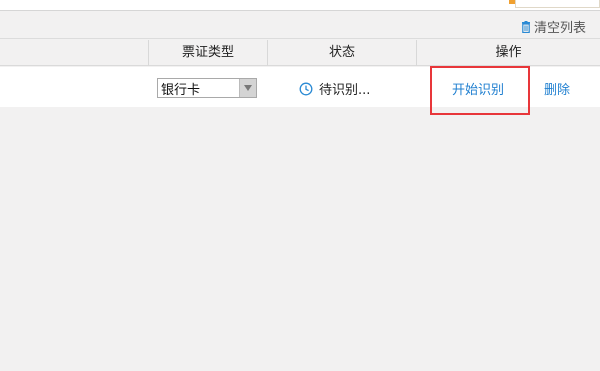 The width and height of the screenshot is (600, 371). Describe the element at coordinates (480, 90) in the screenshot. I see `highlight-box` at that location.